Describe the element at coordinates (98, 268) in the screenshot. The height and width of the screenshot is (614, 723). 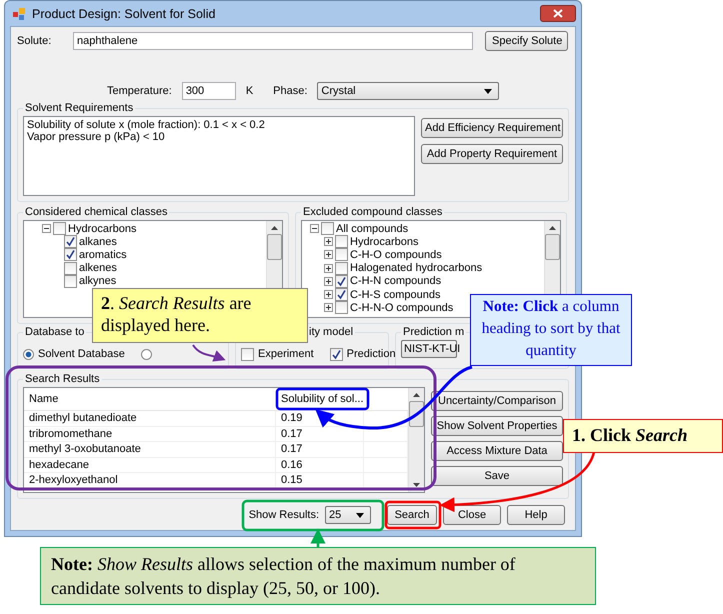
I see `tree-item: alkenes` at that location.